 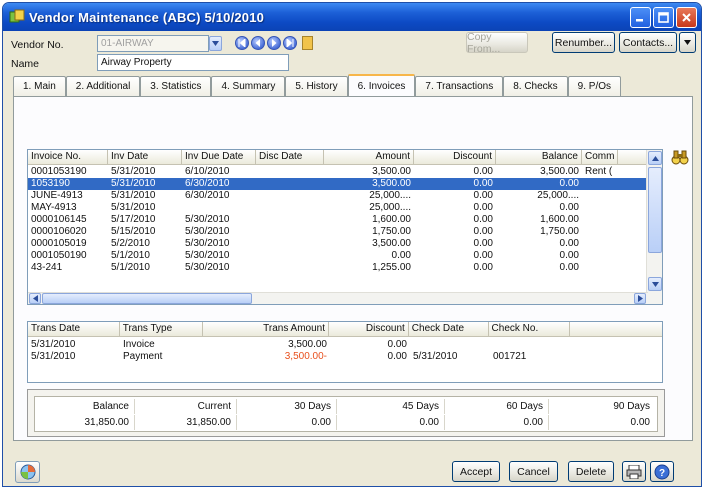 What do you see at coordinates (133, 219) in the screenshot?
I see `invoice-cell-inv-date: 5/17/2010` at bounding box center [133, 219].